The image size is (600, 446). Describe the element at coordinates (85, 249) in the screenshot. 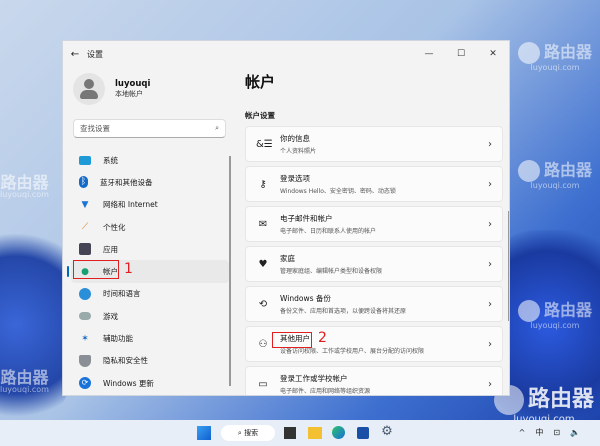

I see `apps-icon` at that location.